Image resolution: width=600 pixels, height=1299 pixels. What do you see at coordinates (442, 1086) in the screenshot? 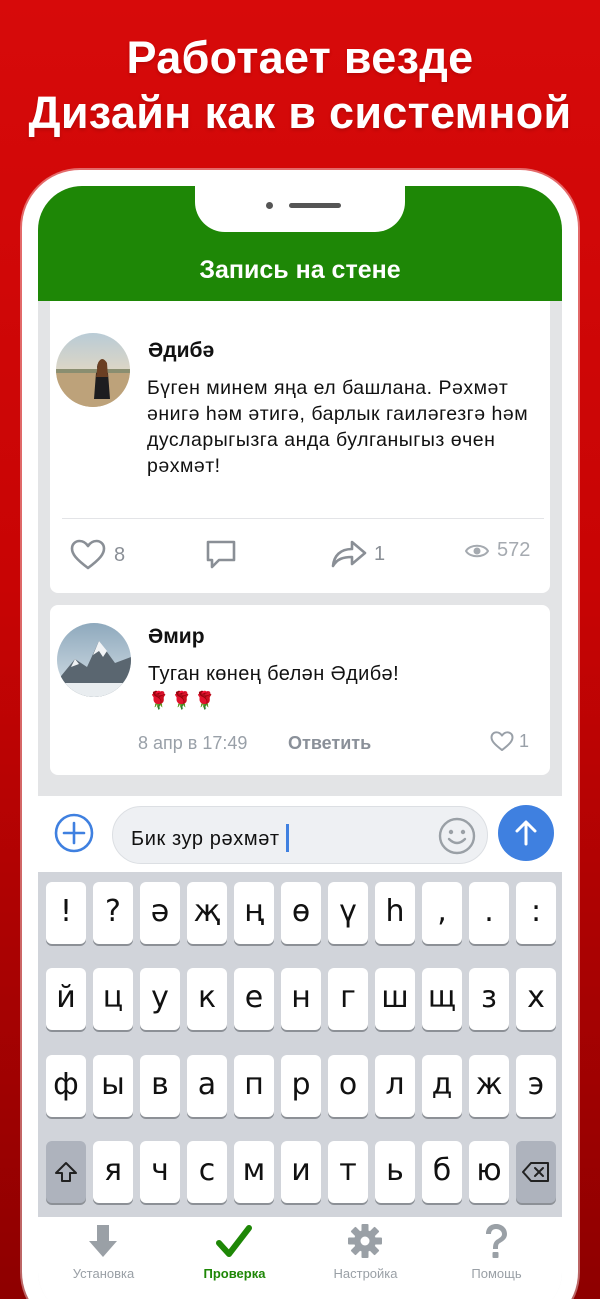
I see `key: д` at bounding box center [442, 1086].